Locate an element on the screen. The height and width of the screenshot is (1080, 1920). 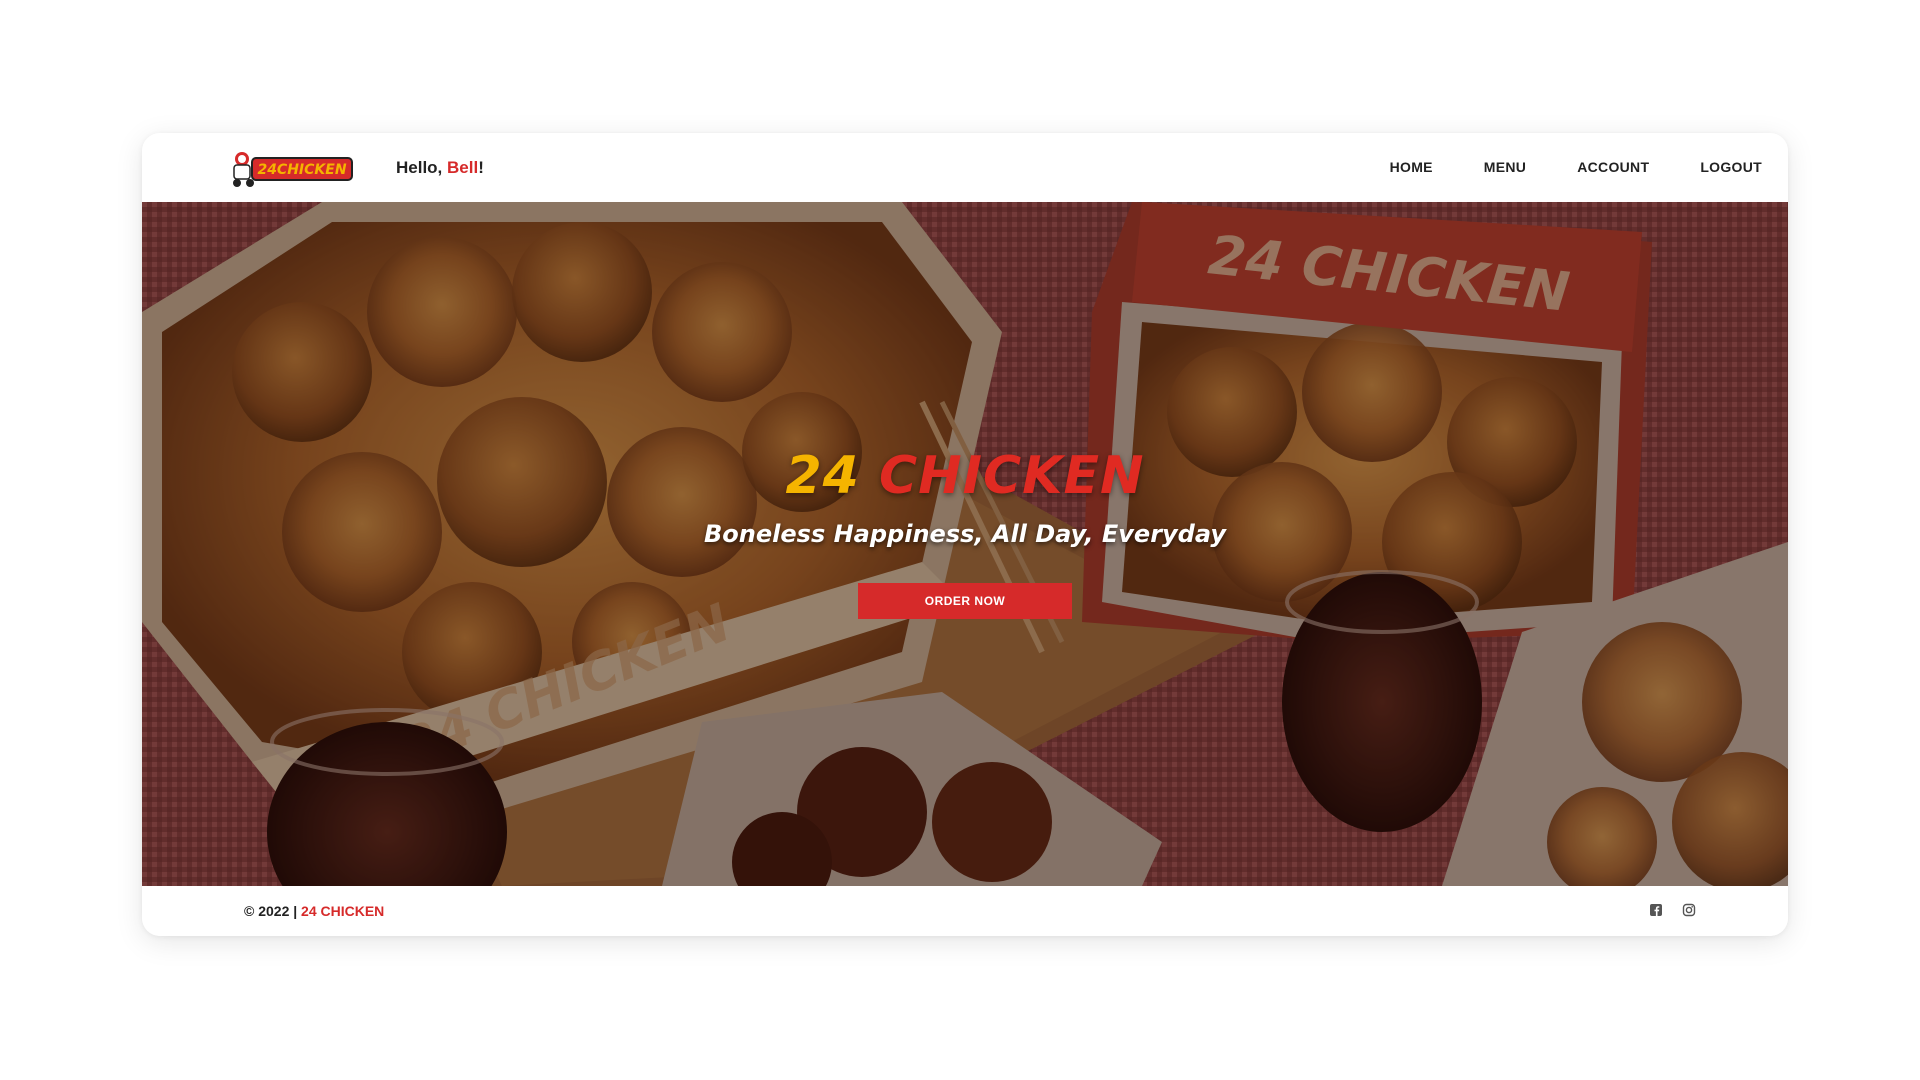
greeting-prefix: Hello, is located at coordinates (422, 167).